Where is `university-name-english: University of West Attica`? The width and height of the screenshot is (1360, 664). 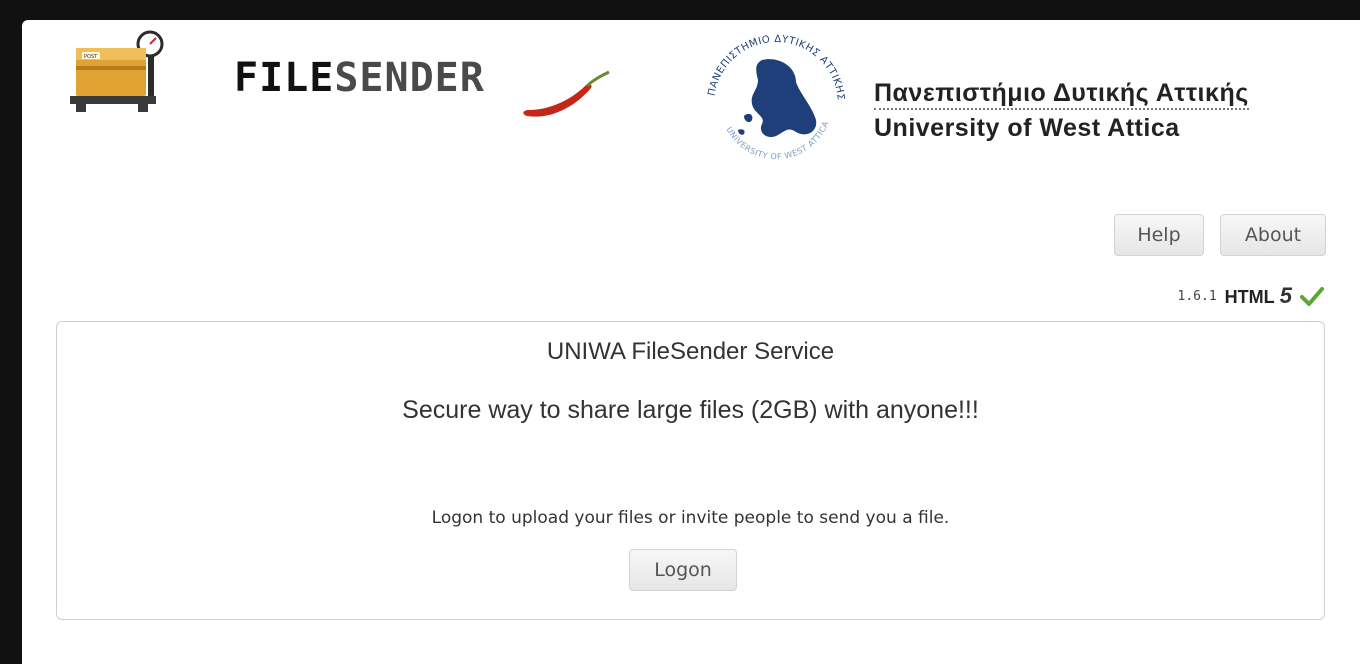
university-name-english: University of West Attica is located at coordinates (1027, 128).